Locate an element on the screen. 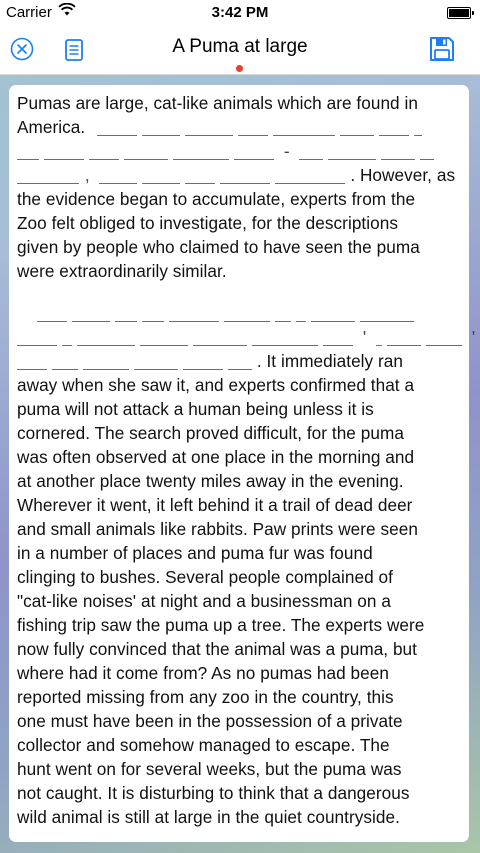  battery-icon is located at coordinates (460, 13).